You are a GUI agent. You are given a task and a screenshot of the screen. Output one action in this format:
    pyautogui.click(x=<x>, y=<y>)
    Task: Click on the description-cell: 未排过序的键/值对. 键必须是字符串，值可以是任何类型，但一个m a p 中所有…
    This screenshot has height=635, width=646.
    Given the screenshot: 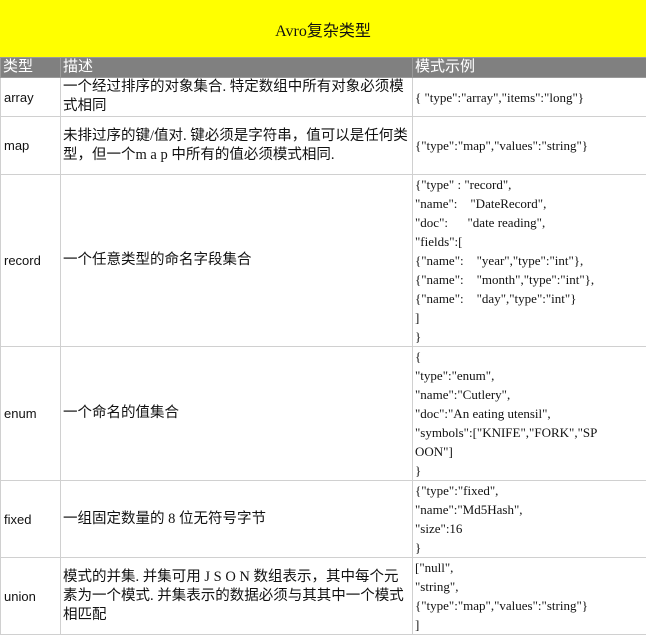 What is the action you would take?
    pyautogui.click(x=237, y=146)
    